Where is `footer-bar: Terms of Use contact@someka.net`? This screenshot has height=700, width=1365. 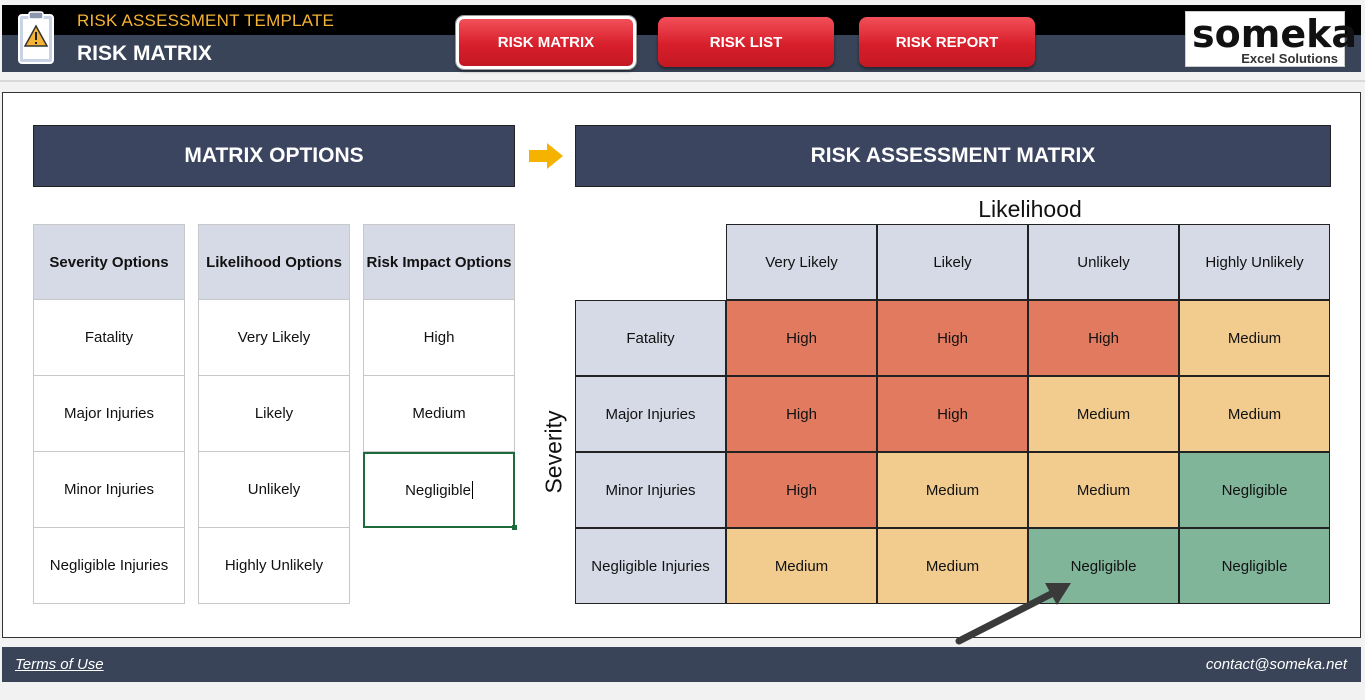
footer-bar: Terms of Use contact@someka.net is located at coordinates (681, 664).